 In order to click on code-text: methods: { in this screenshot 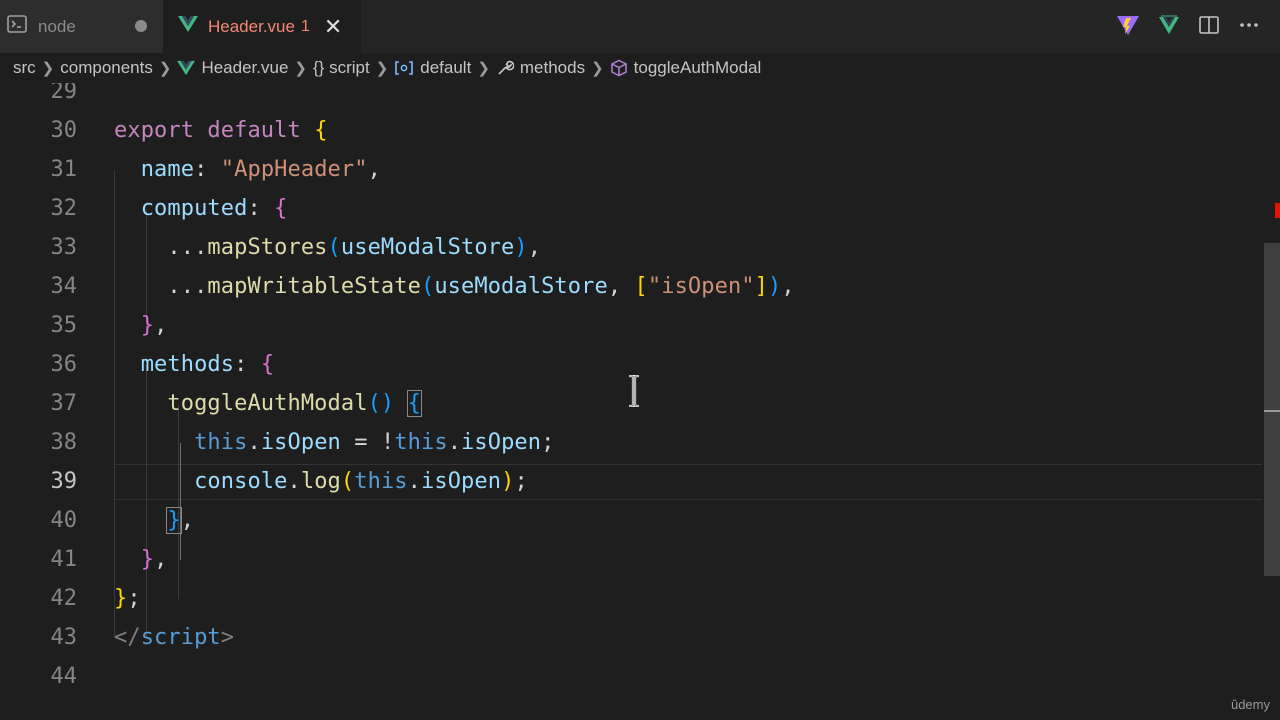, I will do `click(207, 364)`.